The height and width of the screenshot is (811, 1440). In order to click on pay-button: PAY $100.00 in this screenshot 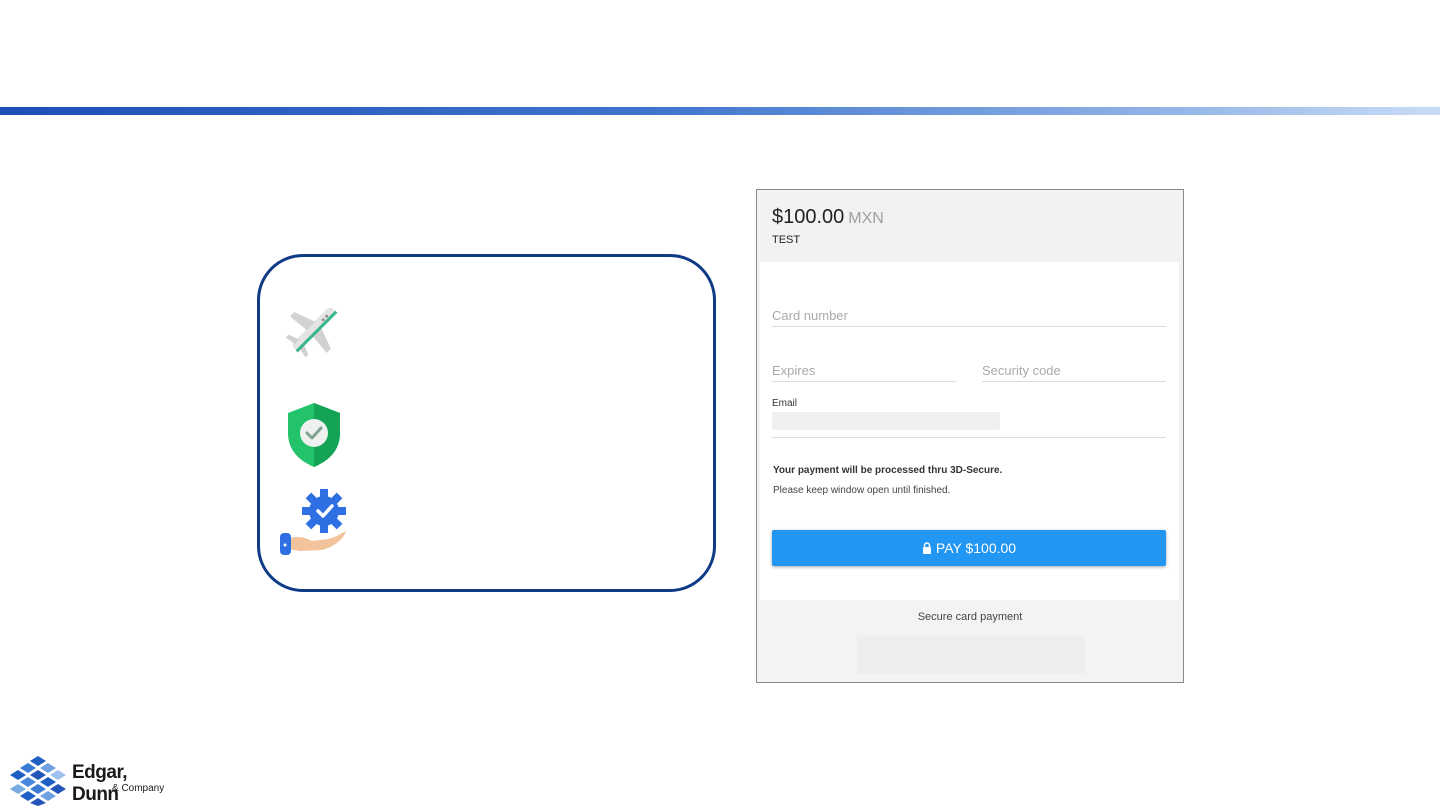, I will do `click(969, 548)`.